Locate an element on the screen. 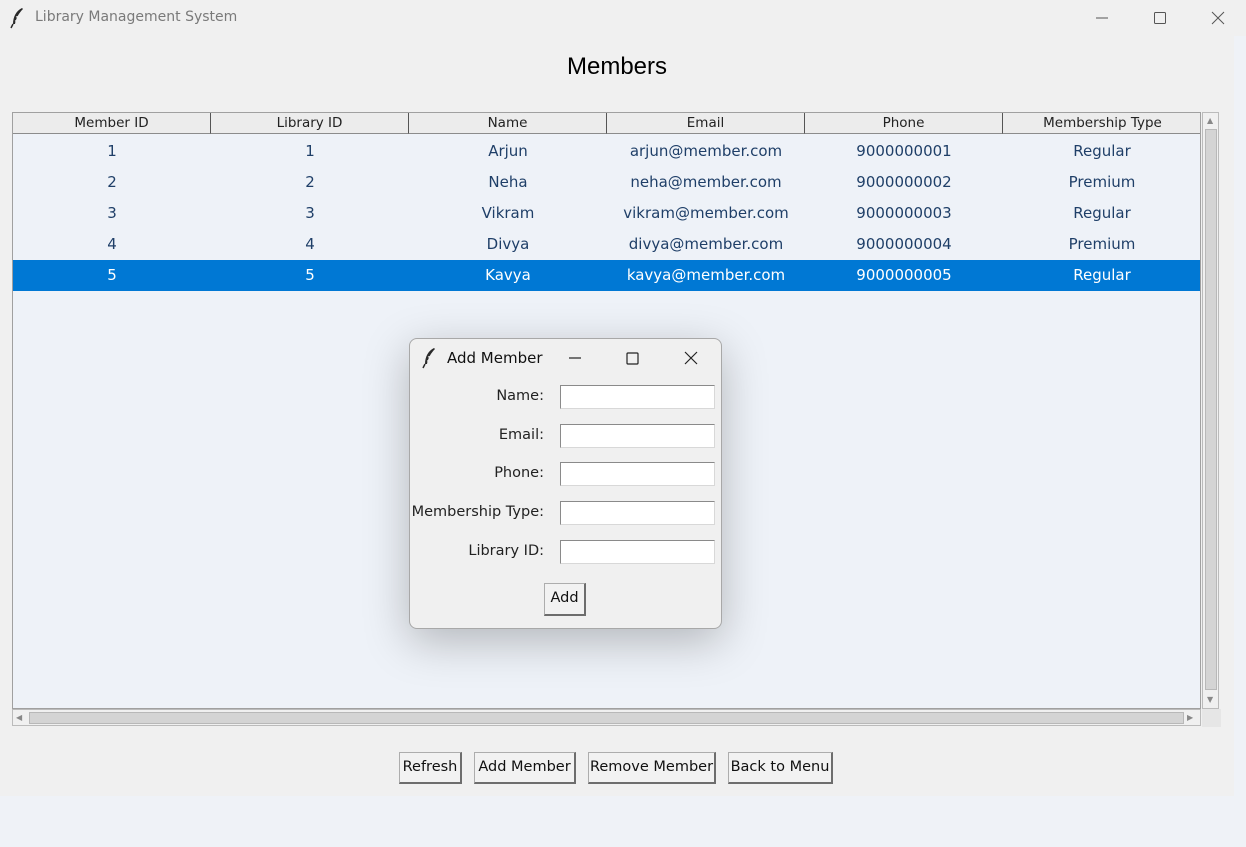 Image resolution: width=1246 pixels, height=847 pixels. cell-phone: 9000000003 is located at coordinates (904, 213).